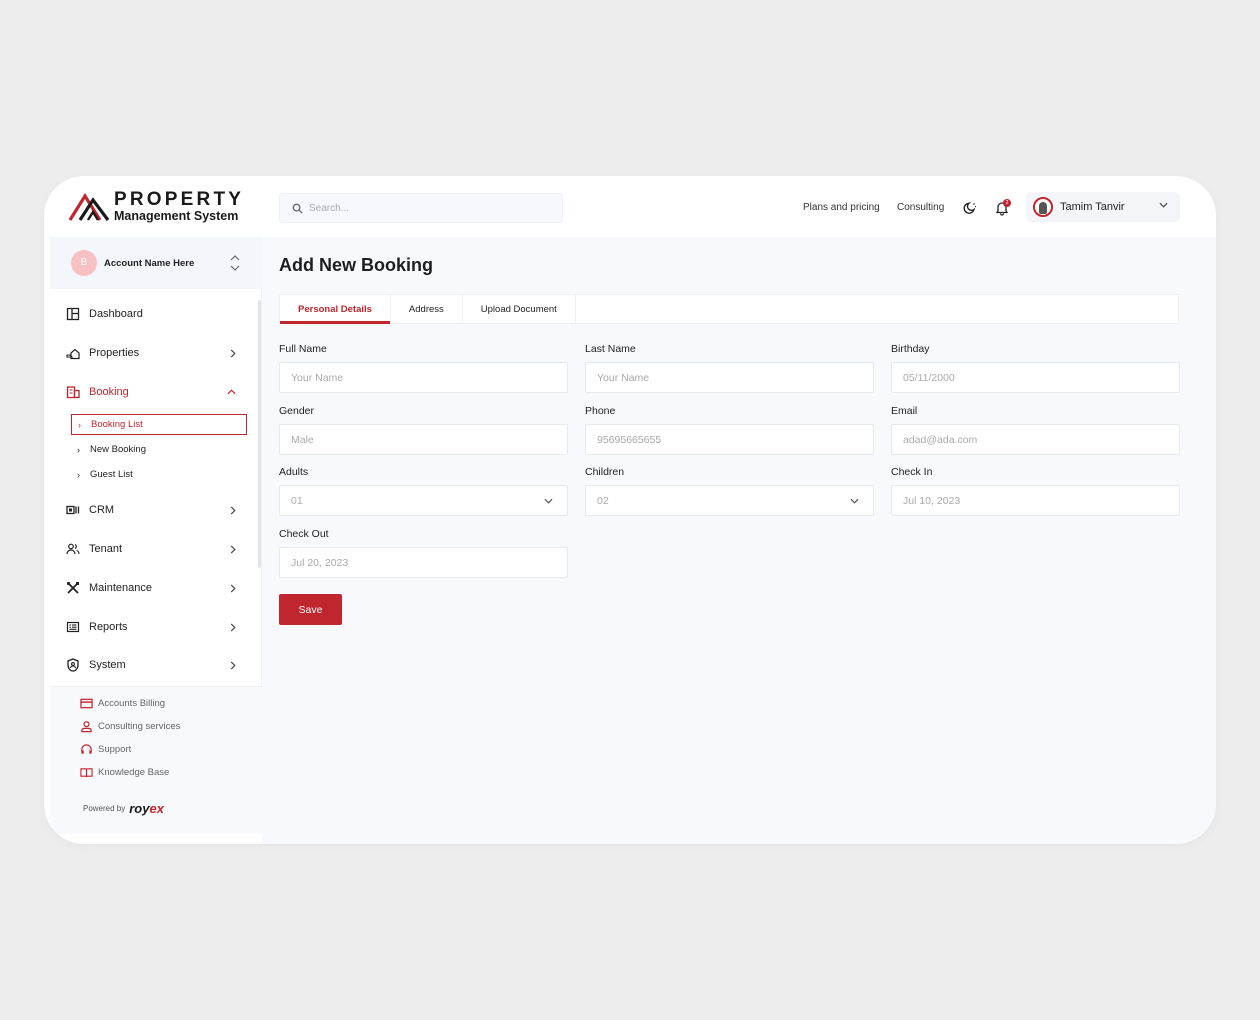 The height and width of the screenshot is (1020, 1260). Describe the element at coordinates (1043, 207) in the screenshot. I see `avatar` at that location.